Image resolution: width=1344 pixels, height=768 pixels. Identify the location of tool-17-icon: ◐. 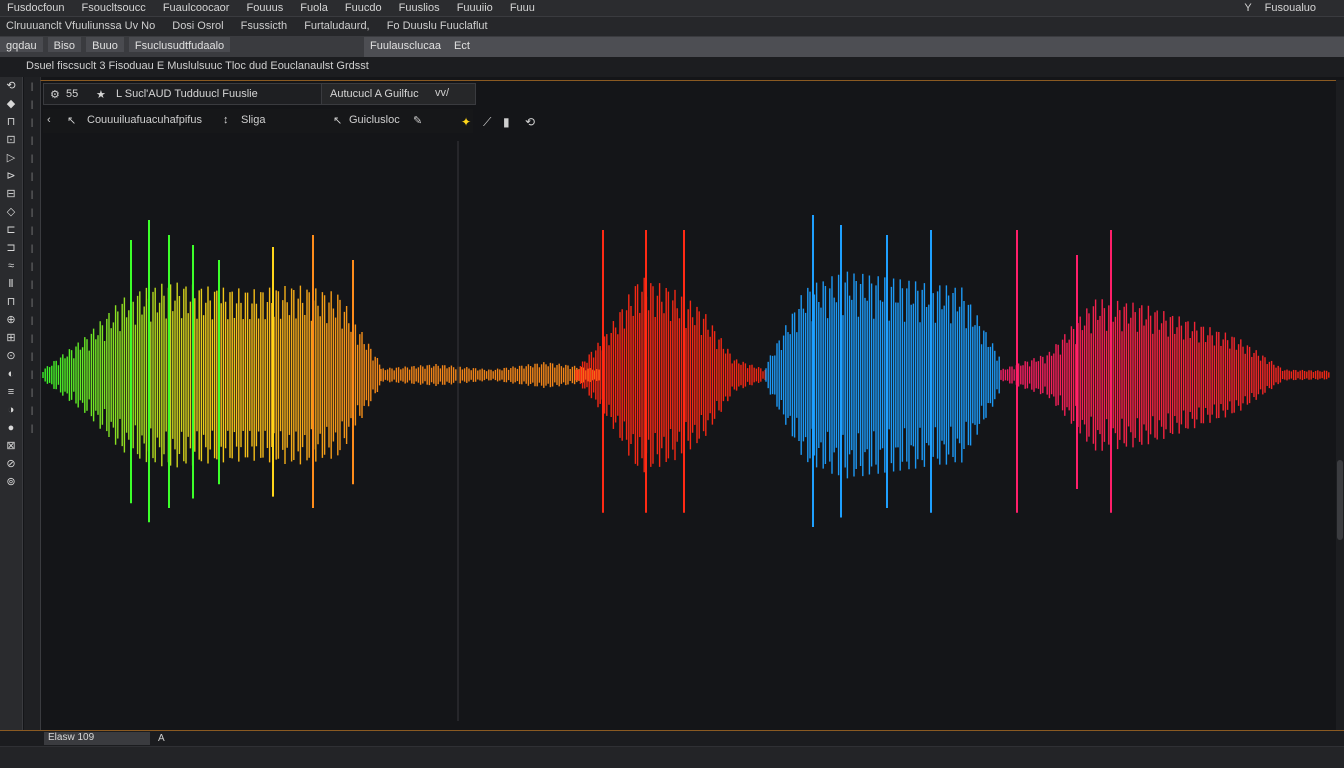
(11, 374).